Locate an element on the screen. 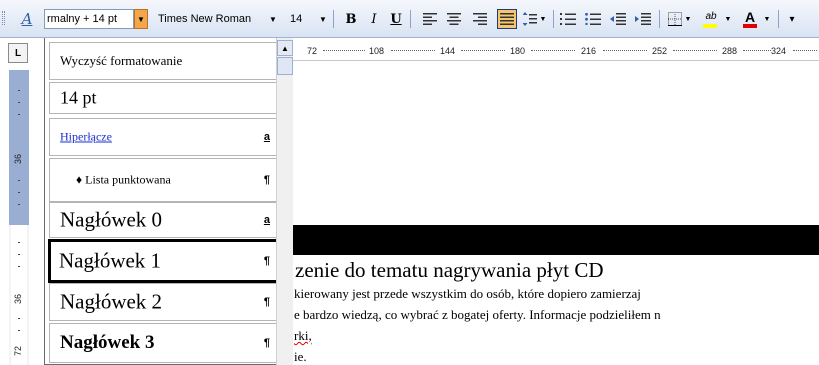 This screenshot has height=365, width=819. ruler-label: 36 is located at coordinates (18, 159).